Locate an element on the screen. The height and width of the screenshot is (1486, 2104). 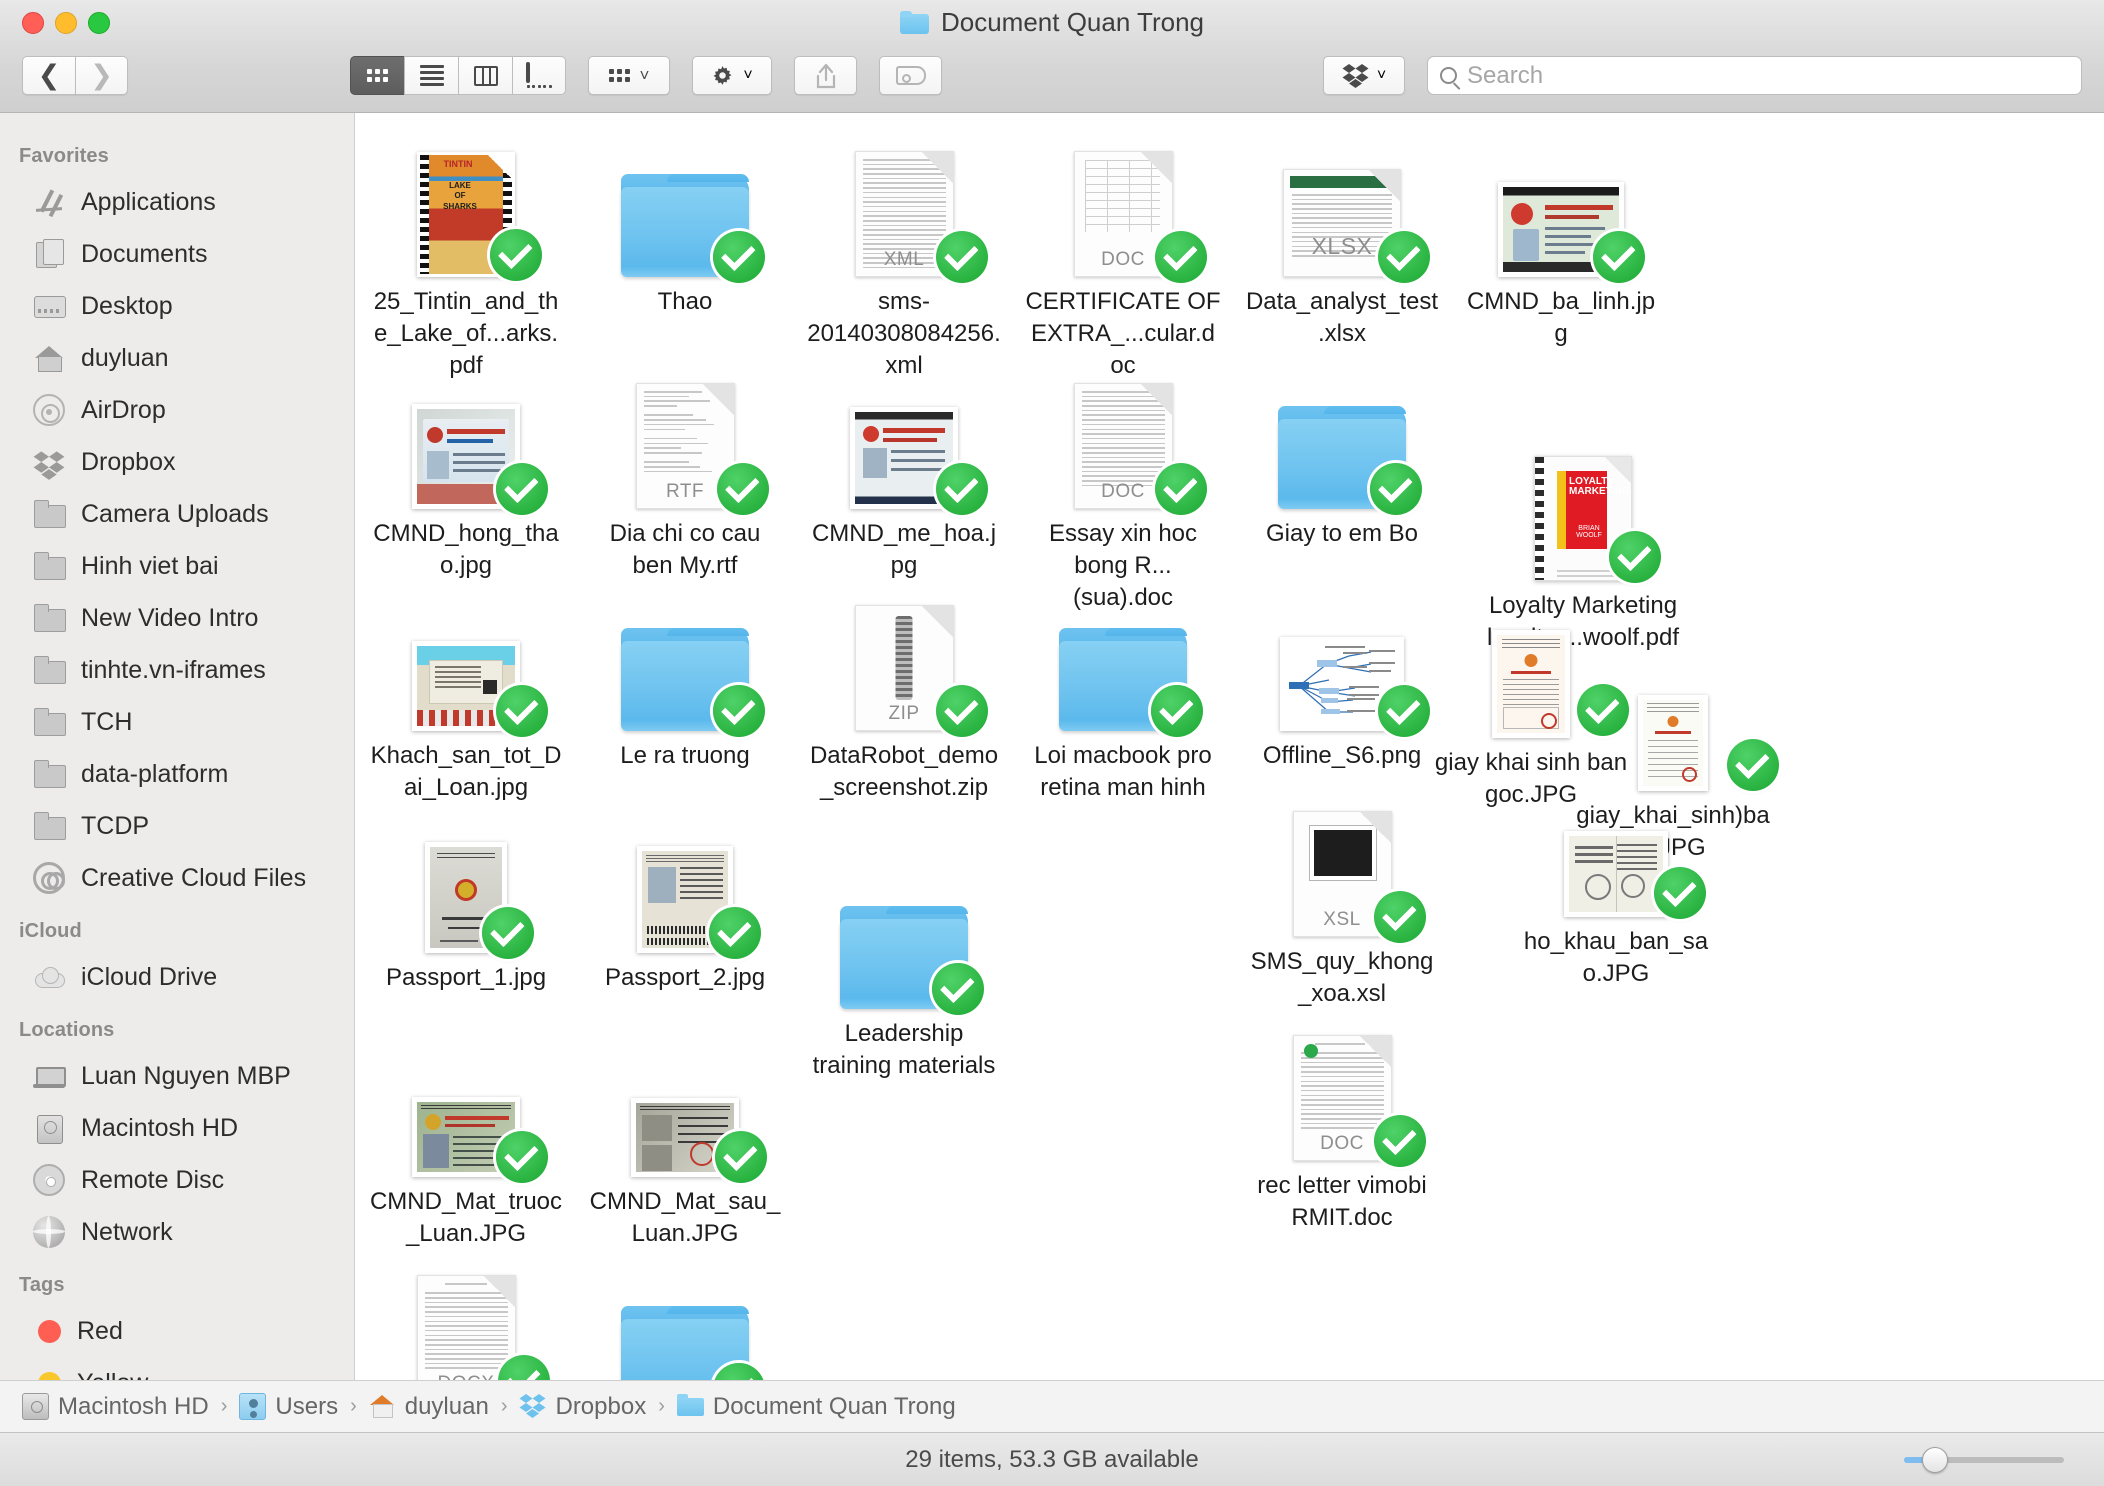
sidebar-item-network: Network is located at coordinates (177, 1232).